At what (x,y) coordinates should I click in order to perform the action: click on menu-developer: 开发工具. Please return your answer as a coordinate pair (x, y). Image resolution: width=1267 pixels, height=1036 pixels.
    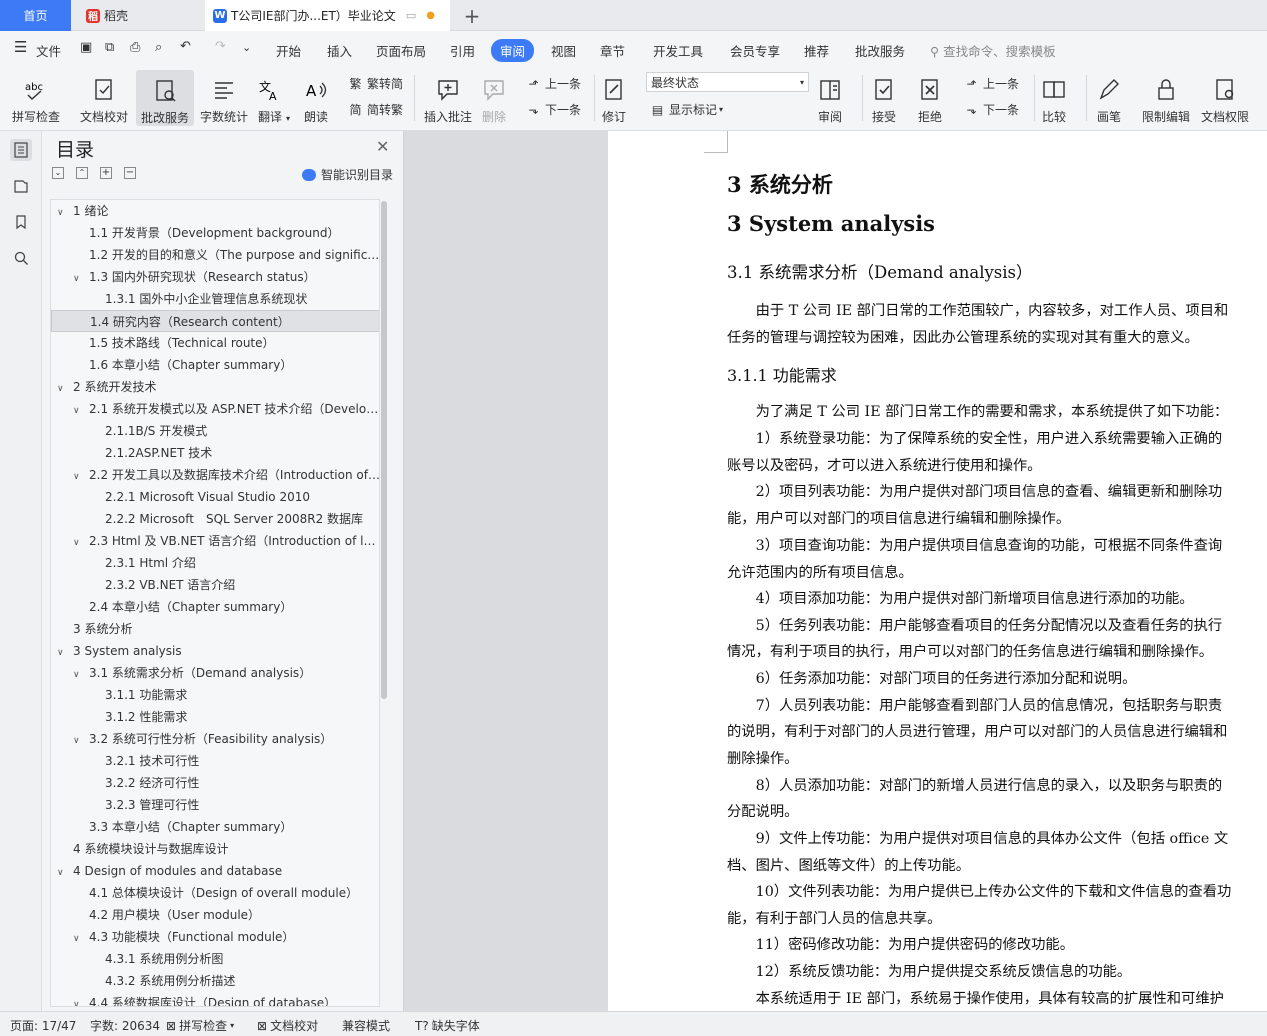
    Looking at the image, I should click on (678, 50).